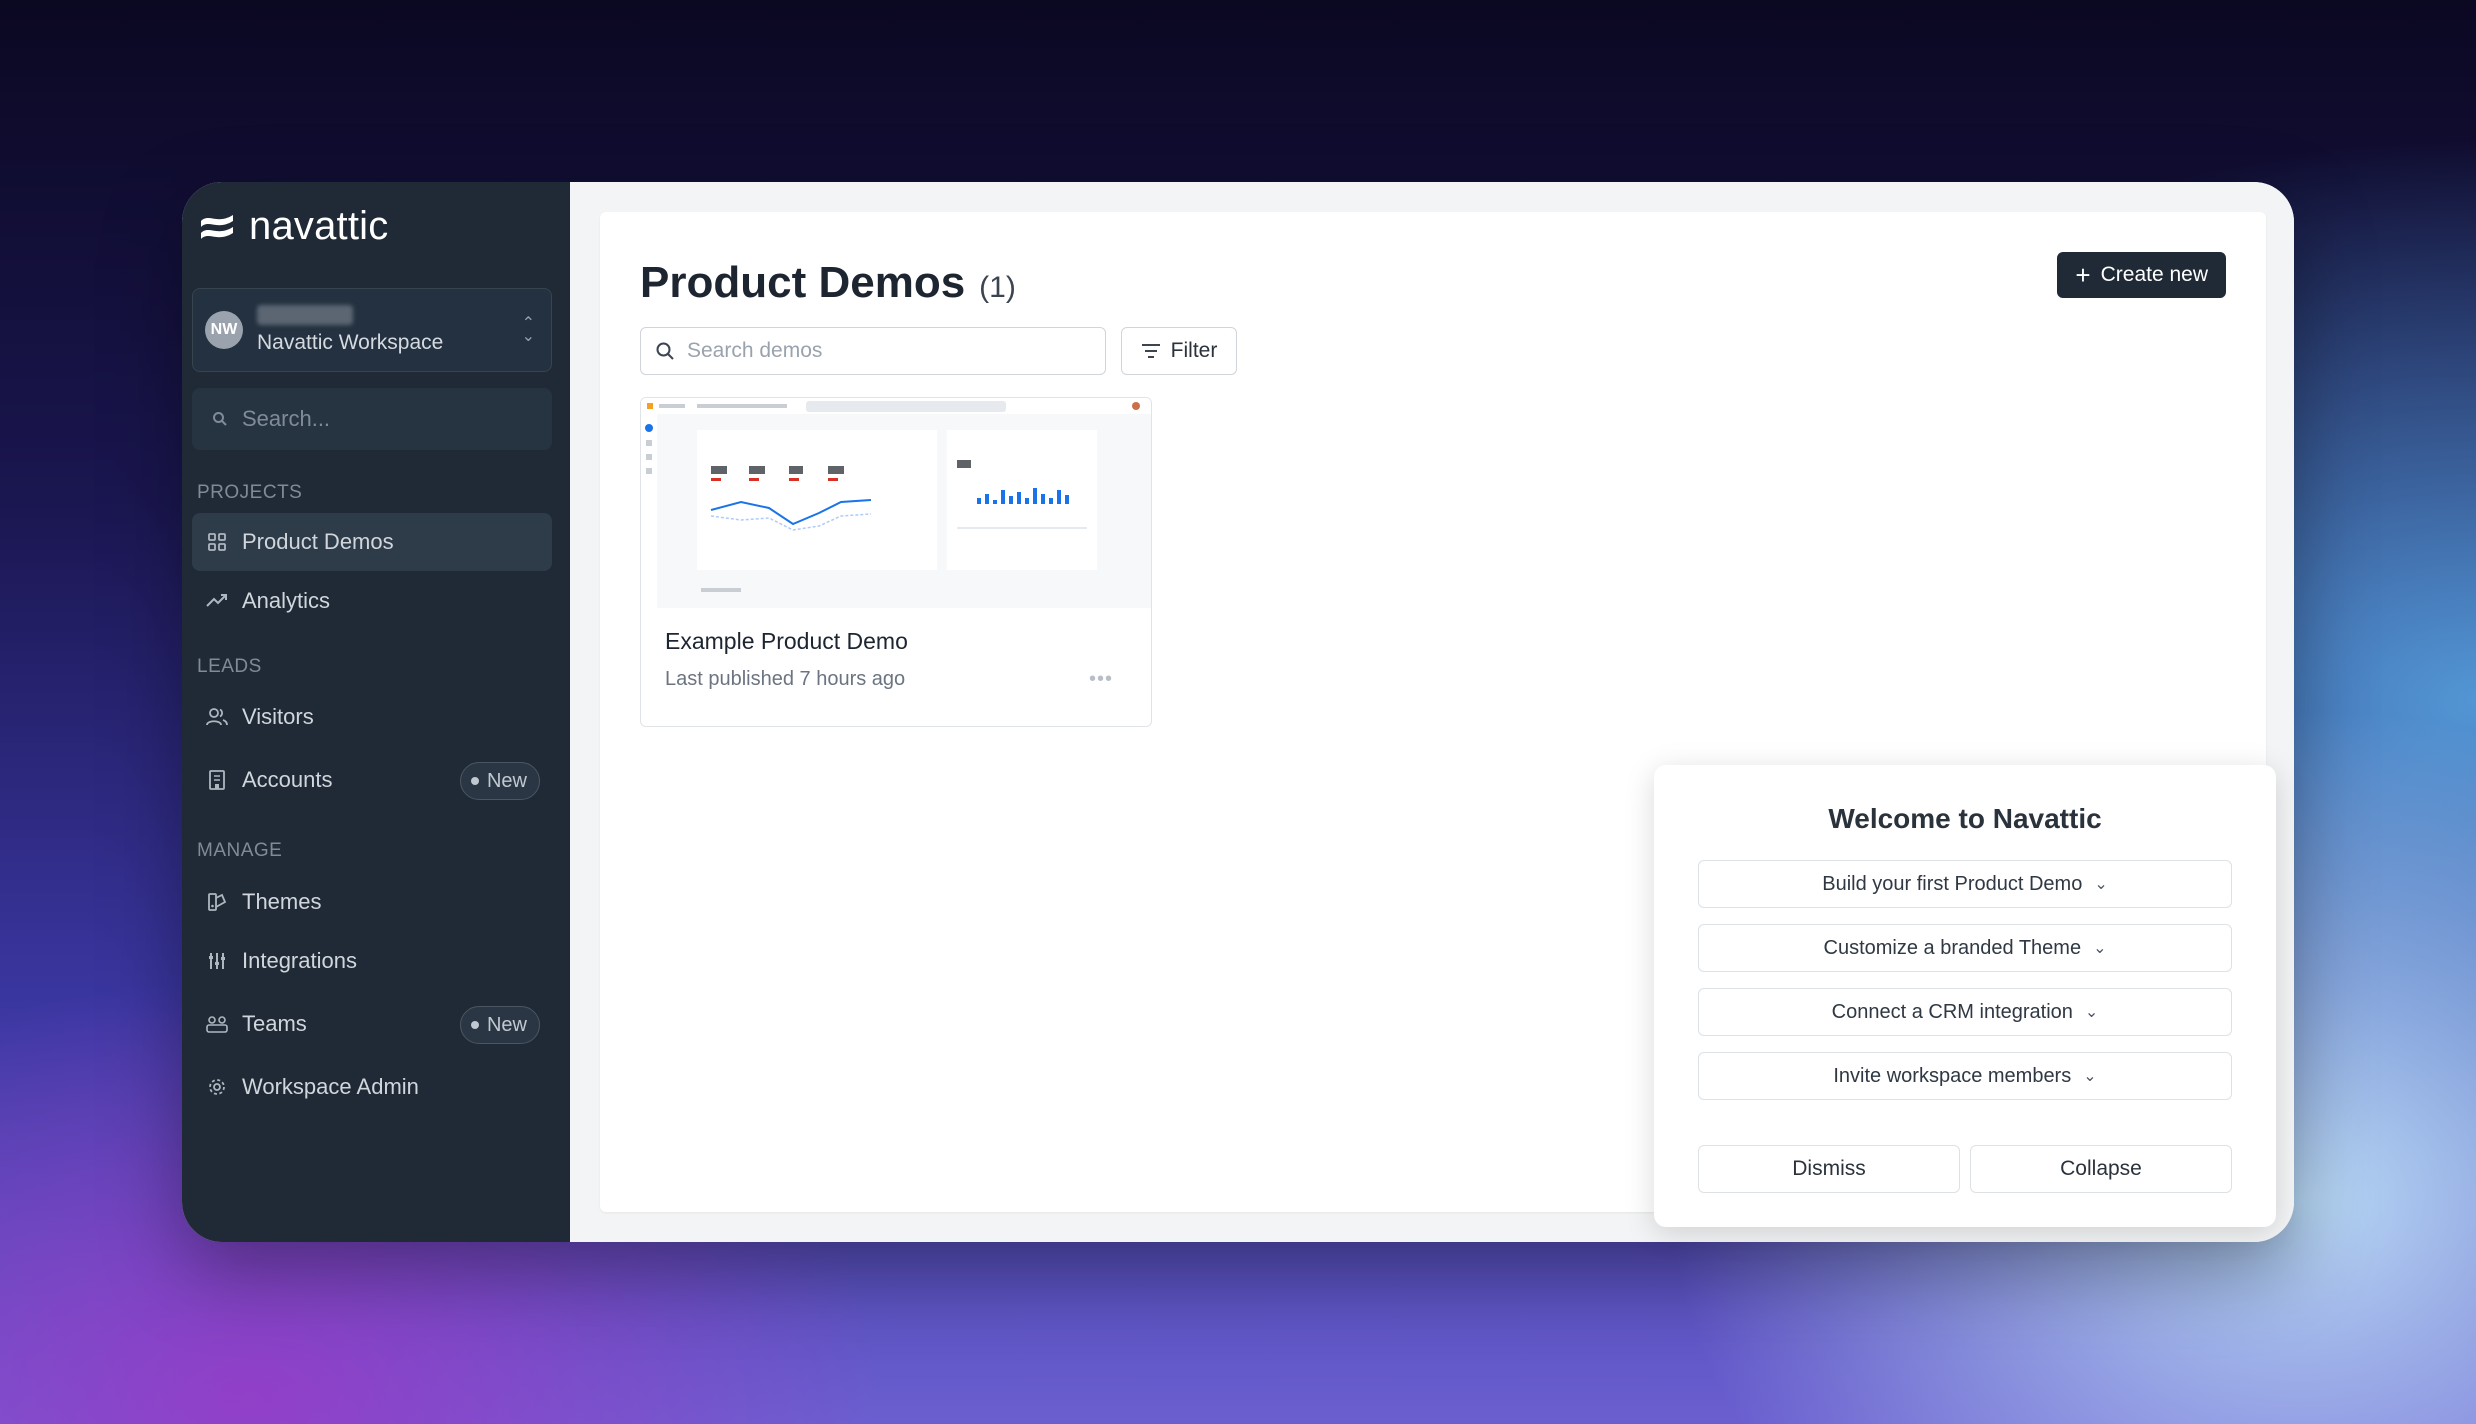  What do you see at coordinates (274, 1023) in the screenshot?
I see `sidebar-item-label: Teams` at bounding box center [274, 1023].